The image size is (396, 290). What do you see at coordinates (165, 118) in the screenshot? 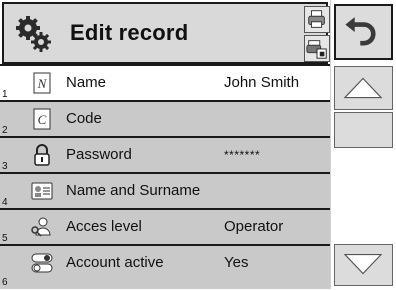
I see `list-item: 2 C Code` at bounding box center [165, 118].